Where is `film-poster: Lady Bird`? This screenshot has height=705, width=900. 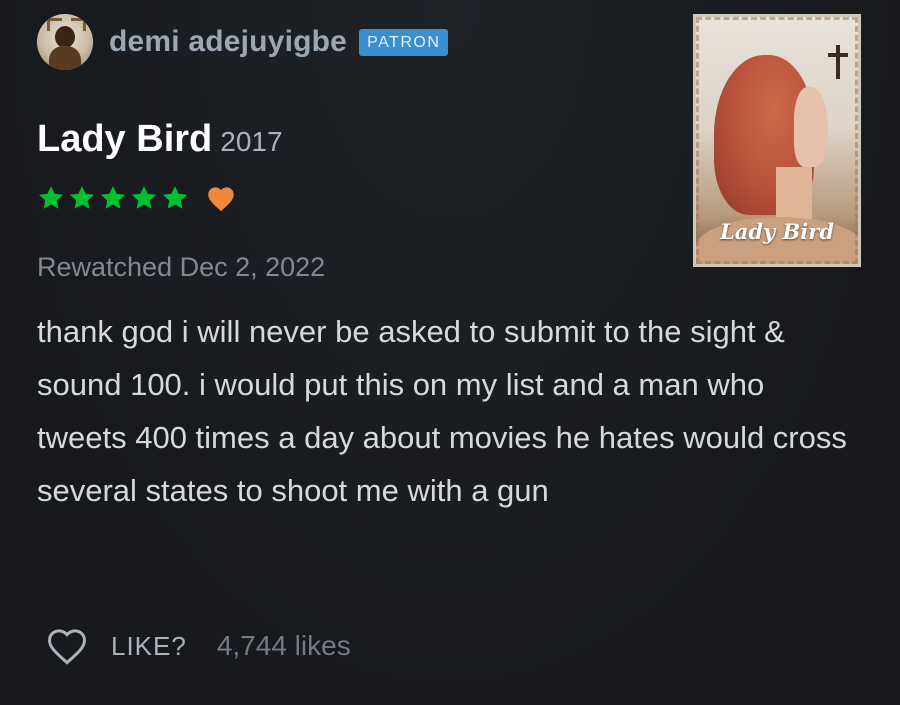 film-poster: Lady Bird is located at coordinates (777, 140).